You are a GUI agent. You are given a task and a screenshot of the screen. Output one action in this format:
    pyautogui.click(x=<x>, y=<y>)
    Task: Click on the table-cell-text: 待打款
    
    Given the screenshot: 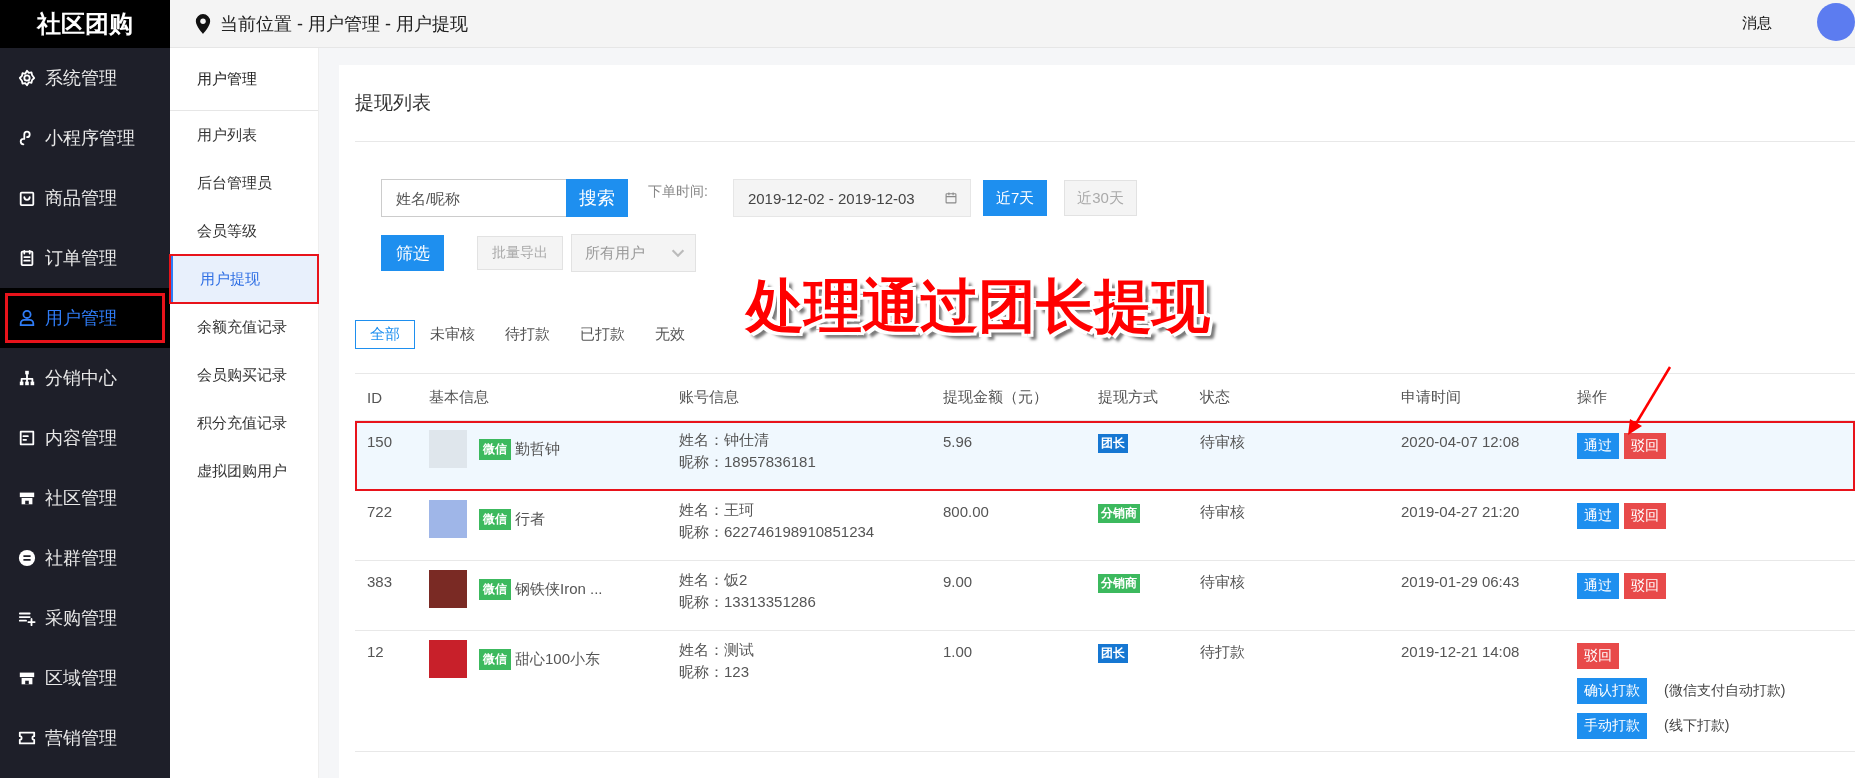 What is the action you would take?
    pyautogui.click(x=1223, y=652)
    